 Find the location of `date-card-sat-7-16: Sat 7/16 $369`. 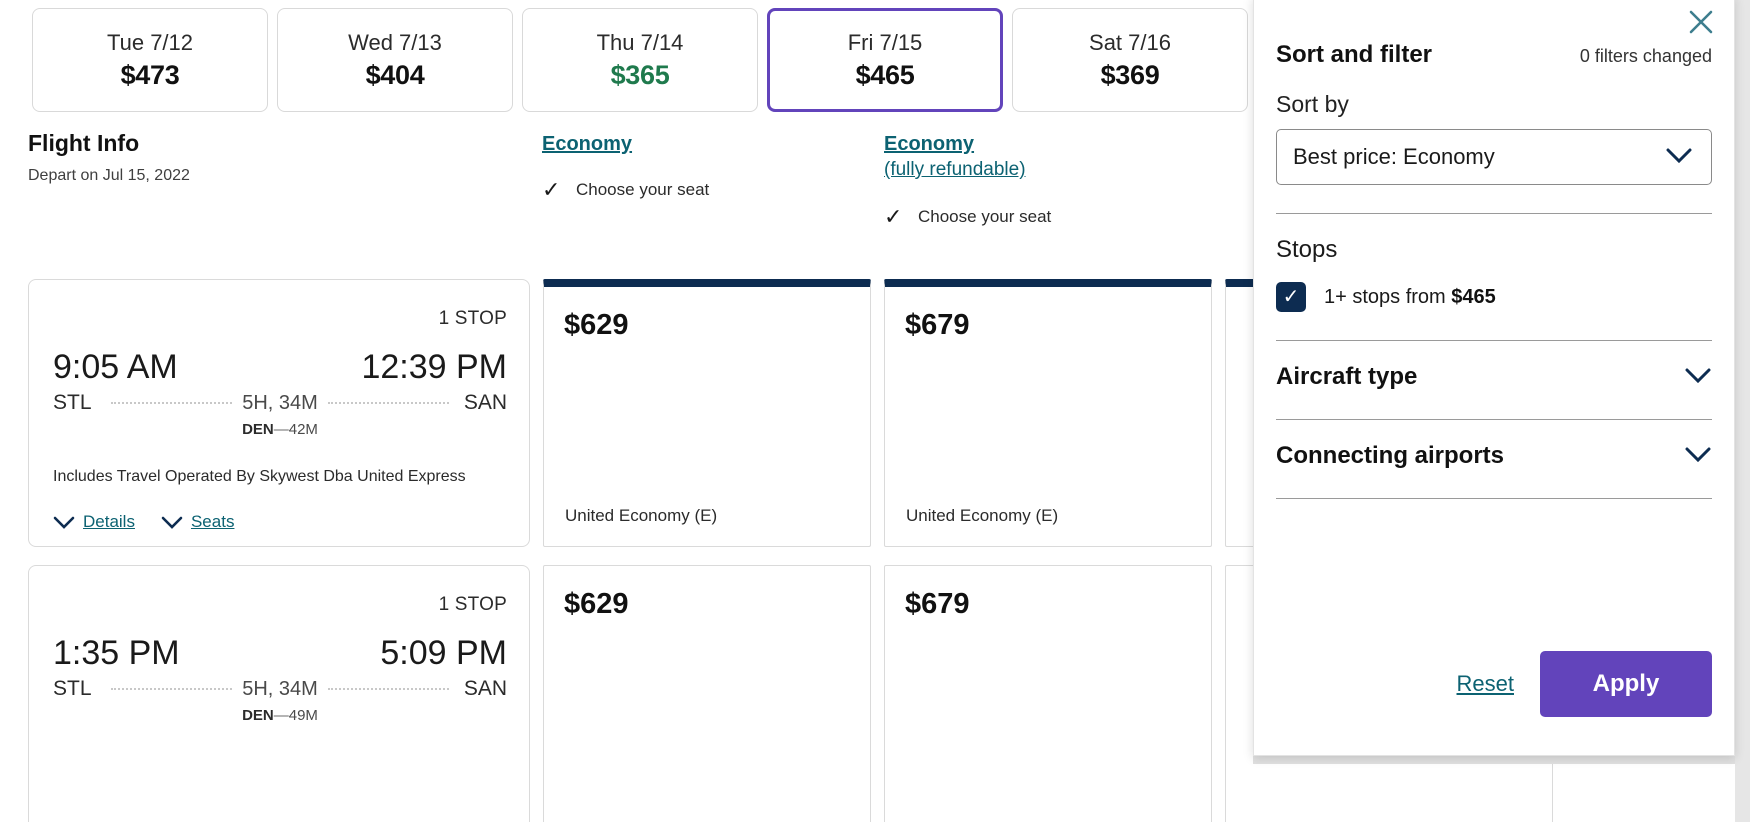

date-card-sat-7-16: Sat 7/16 $369 is located at coordinates (1130, 60).